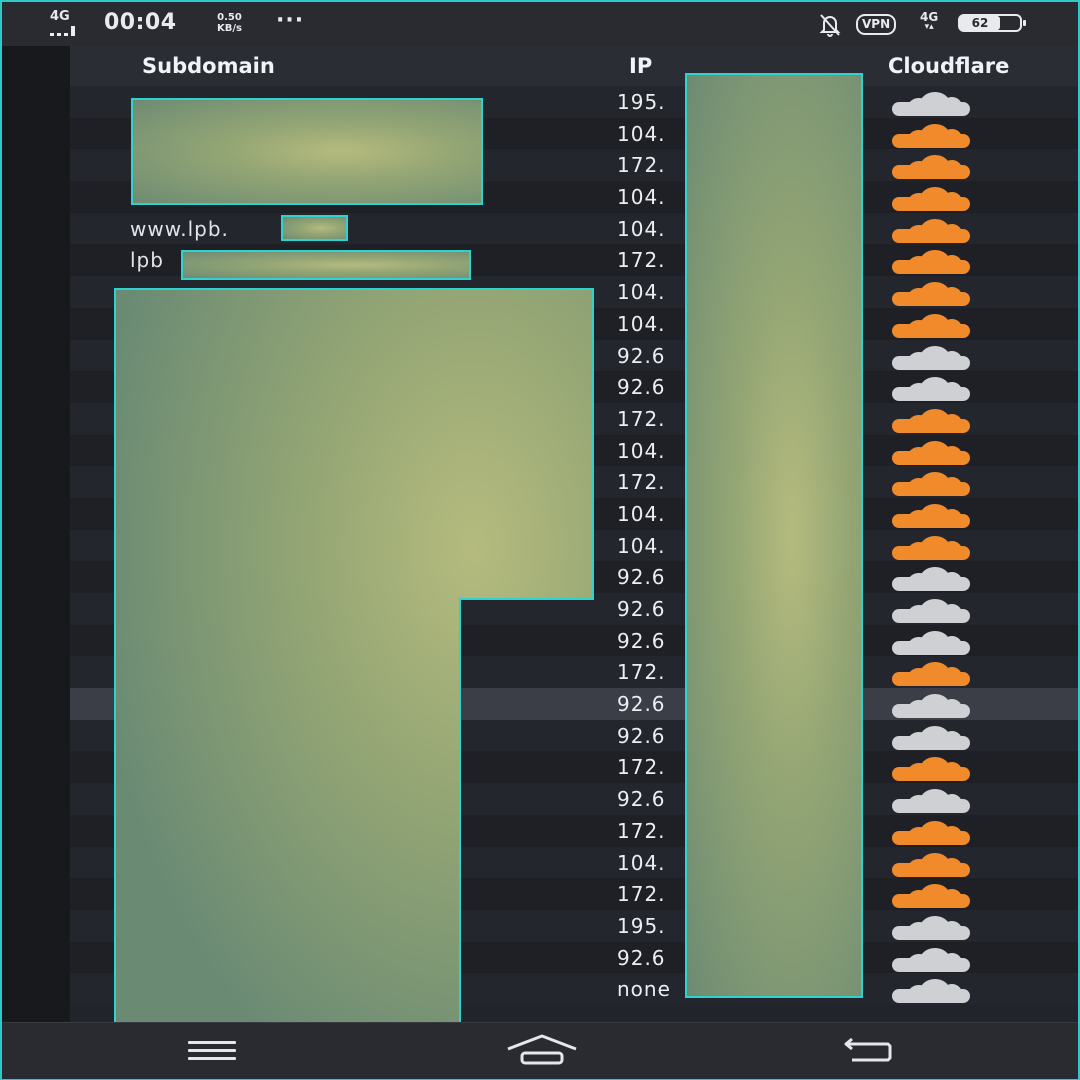  Describe the element at coordinates (229, 17) in the screenshot. I see `speed-value: 0.50` at that location.